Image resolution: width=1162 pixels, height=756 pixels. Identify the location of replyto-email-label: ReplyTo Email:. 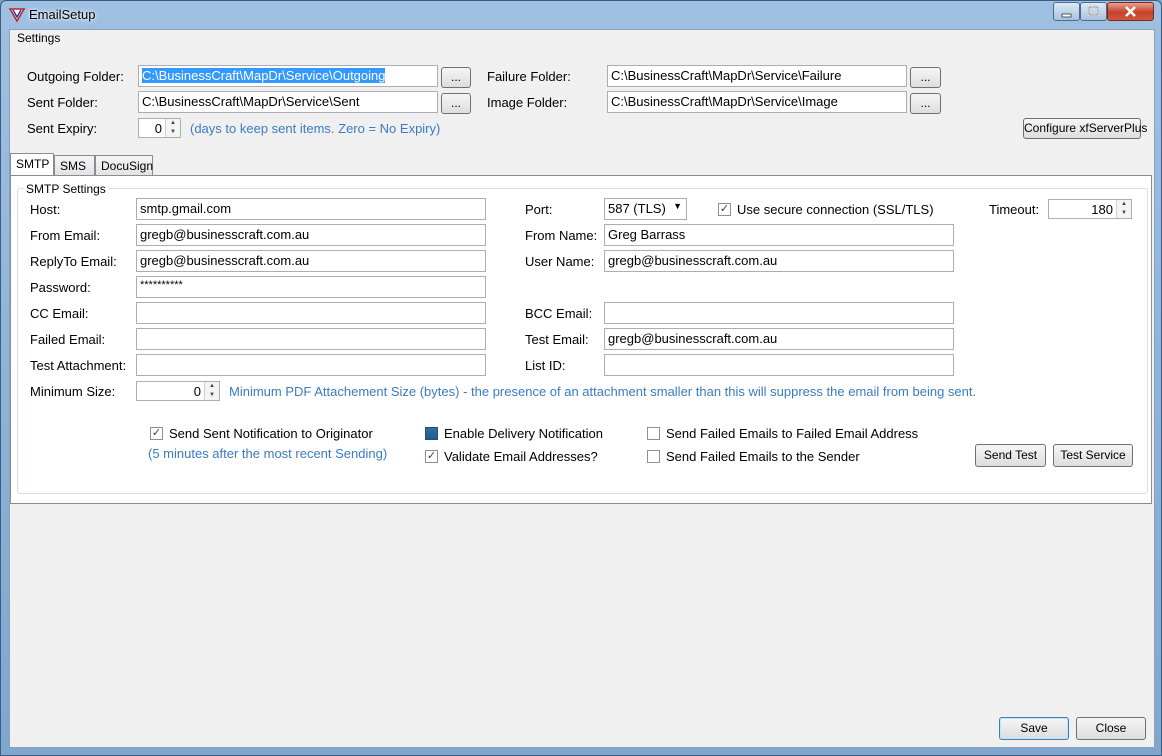
(73, 261).